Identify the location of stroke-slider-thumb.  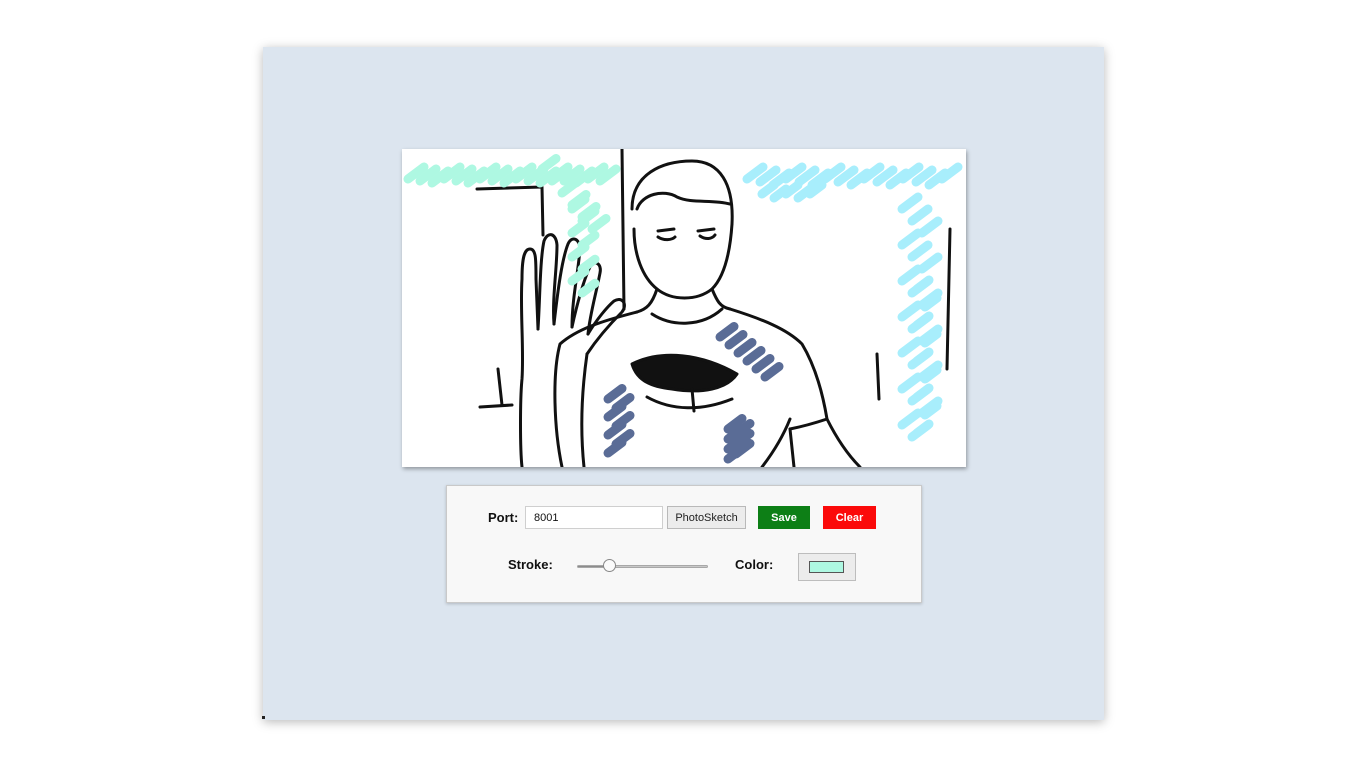
(609, 565).